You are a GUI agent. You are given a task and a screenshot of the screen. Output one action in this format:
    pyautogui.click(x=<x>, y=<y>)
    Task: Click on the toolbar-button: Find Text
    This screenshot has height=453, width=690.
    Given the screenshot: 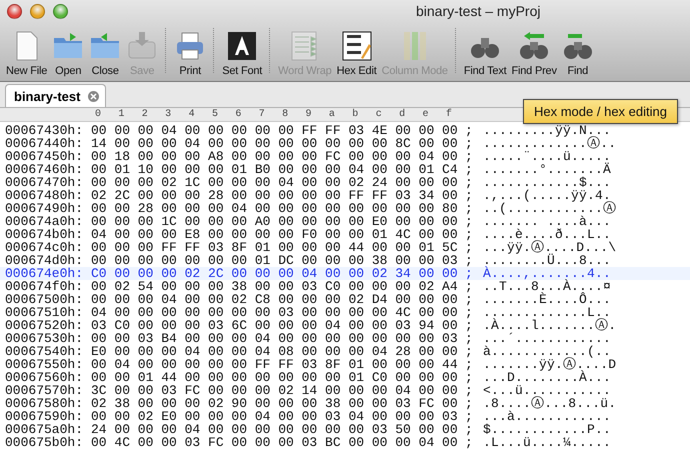 What is the action you would take?
    pyautogui.click(x=485, y=53)
    